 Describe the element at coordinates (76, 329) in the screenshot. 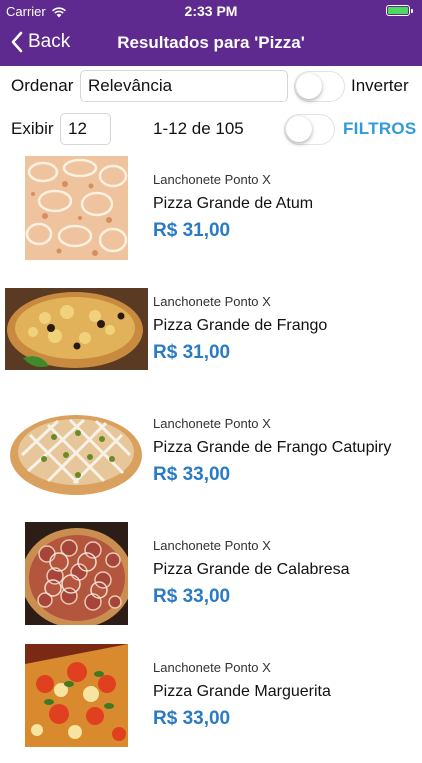

I see `product-image-frango` at that location.